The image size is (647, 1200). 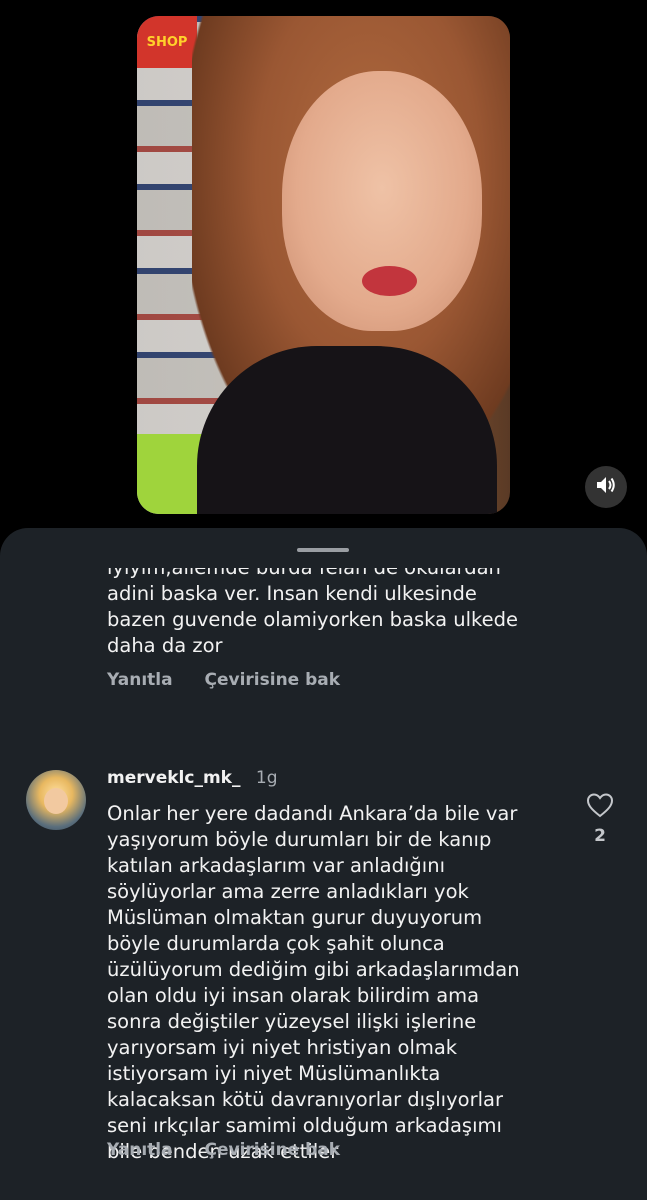 What do you see at coordinates (600, 807) in the screenshot?
I see `heart-outline-icon` at bounding box center [600, 807].